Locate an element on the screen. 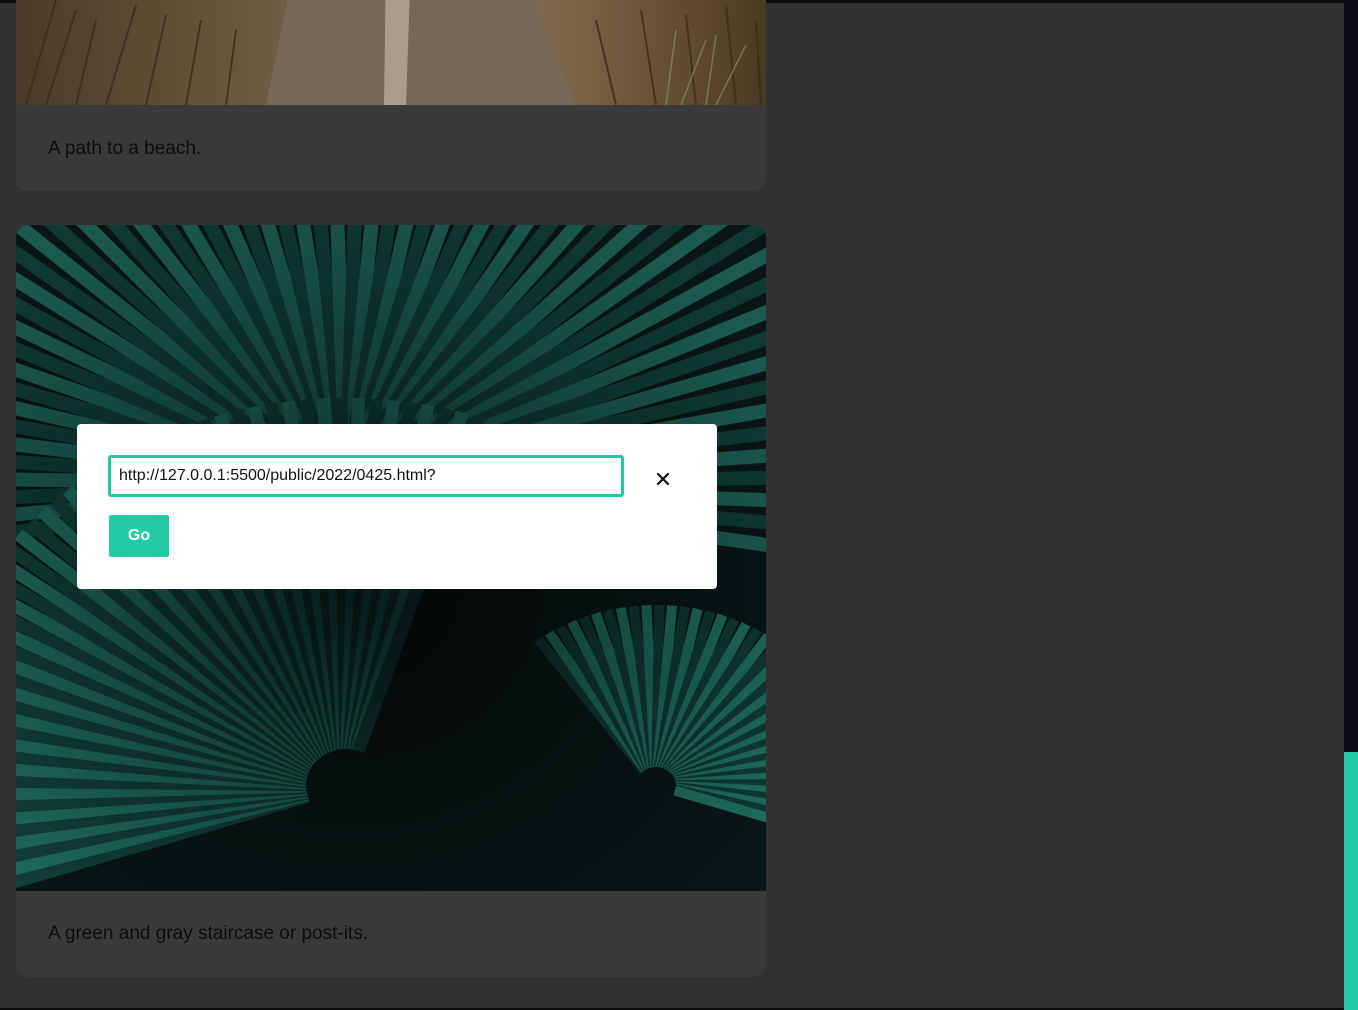 Image resolution: width=1358 pixels, height=1010 pixels. close-icon is located at coordinates (663, 479).